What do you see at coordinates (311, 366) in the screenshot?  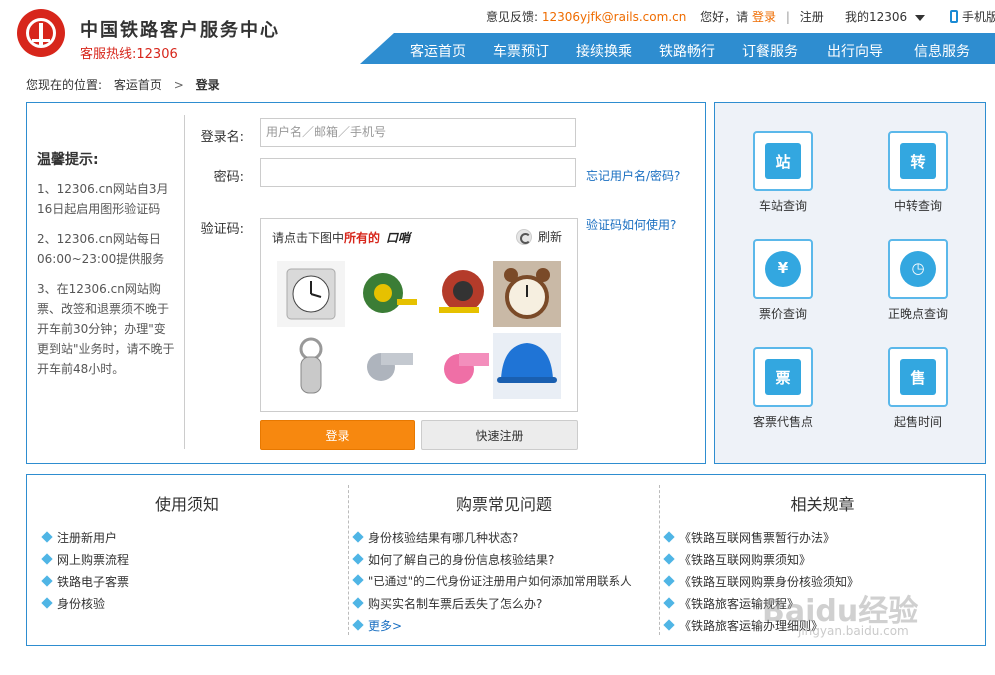 I see `captcha-image-bottle-opener` at bounding box center [311, 366].